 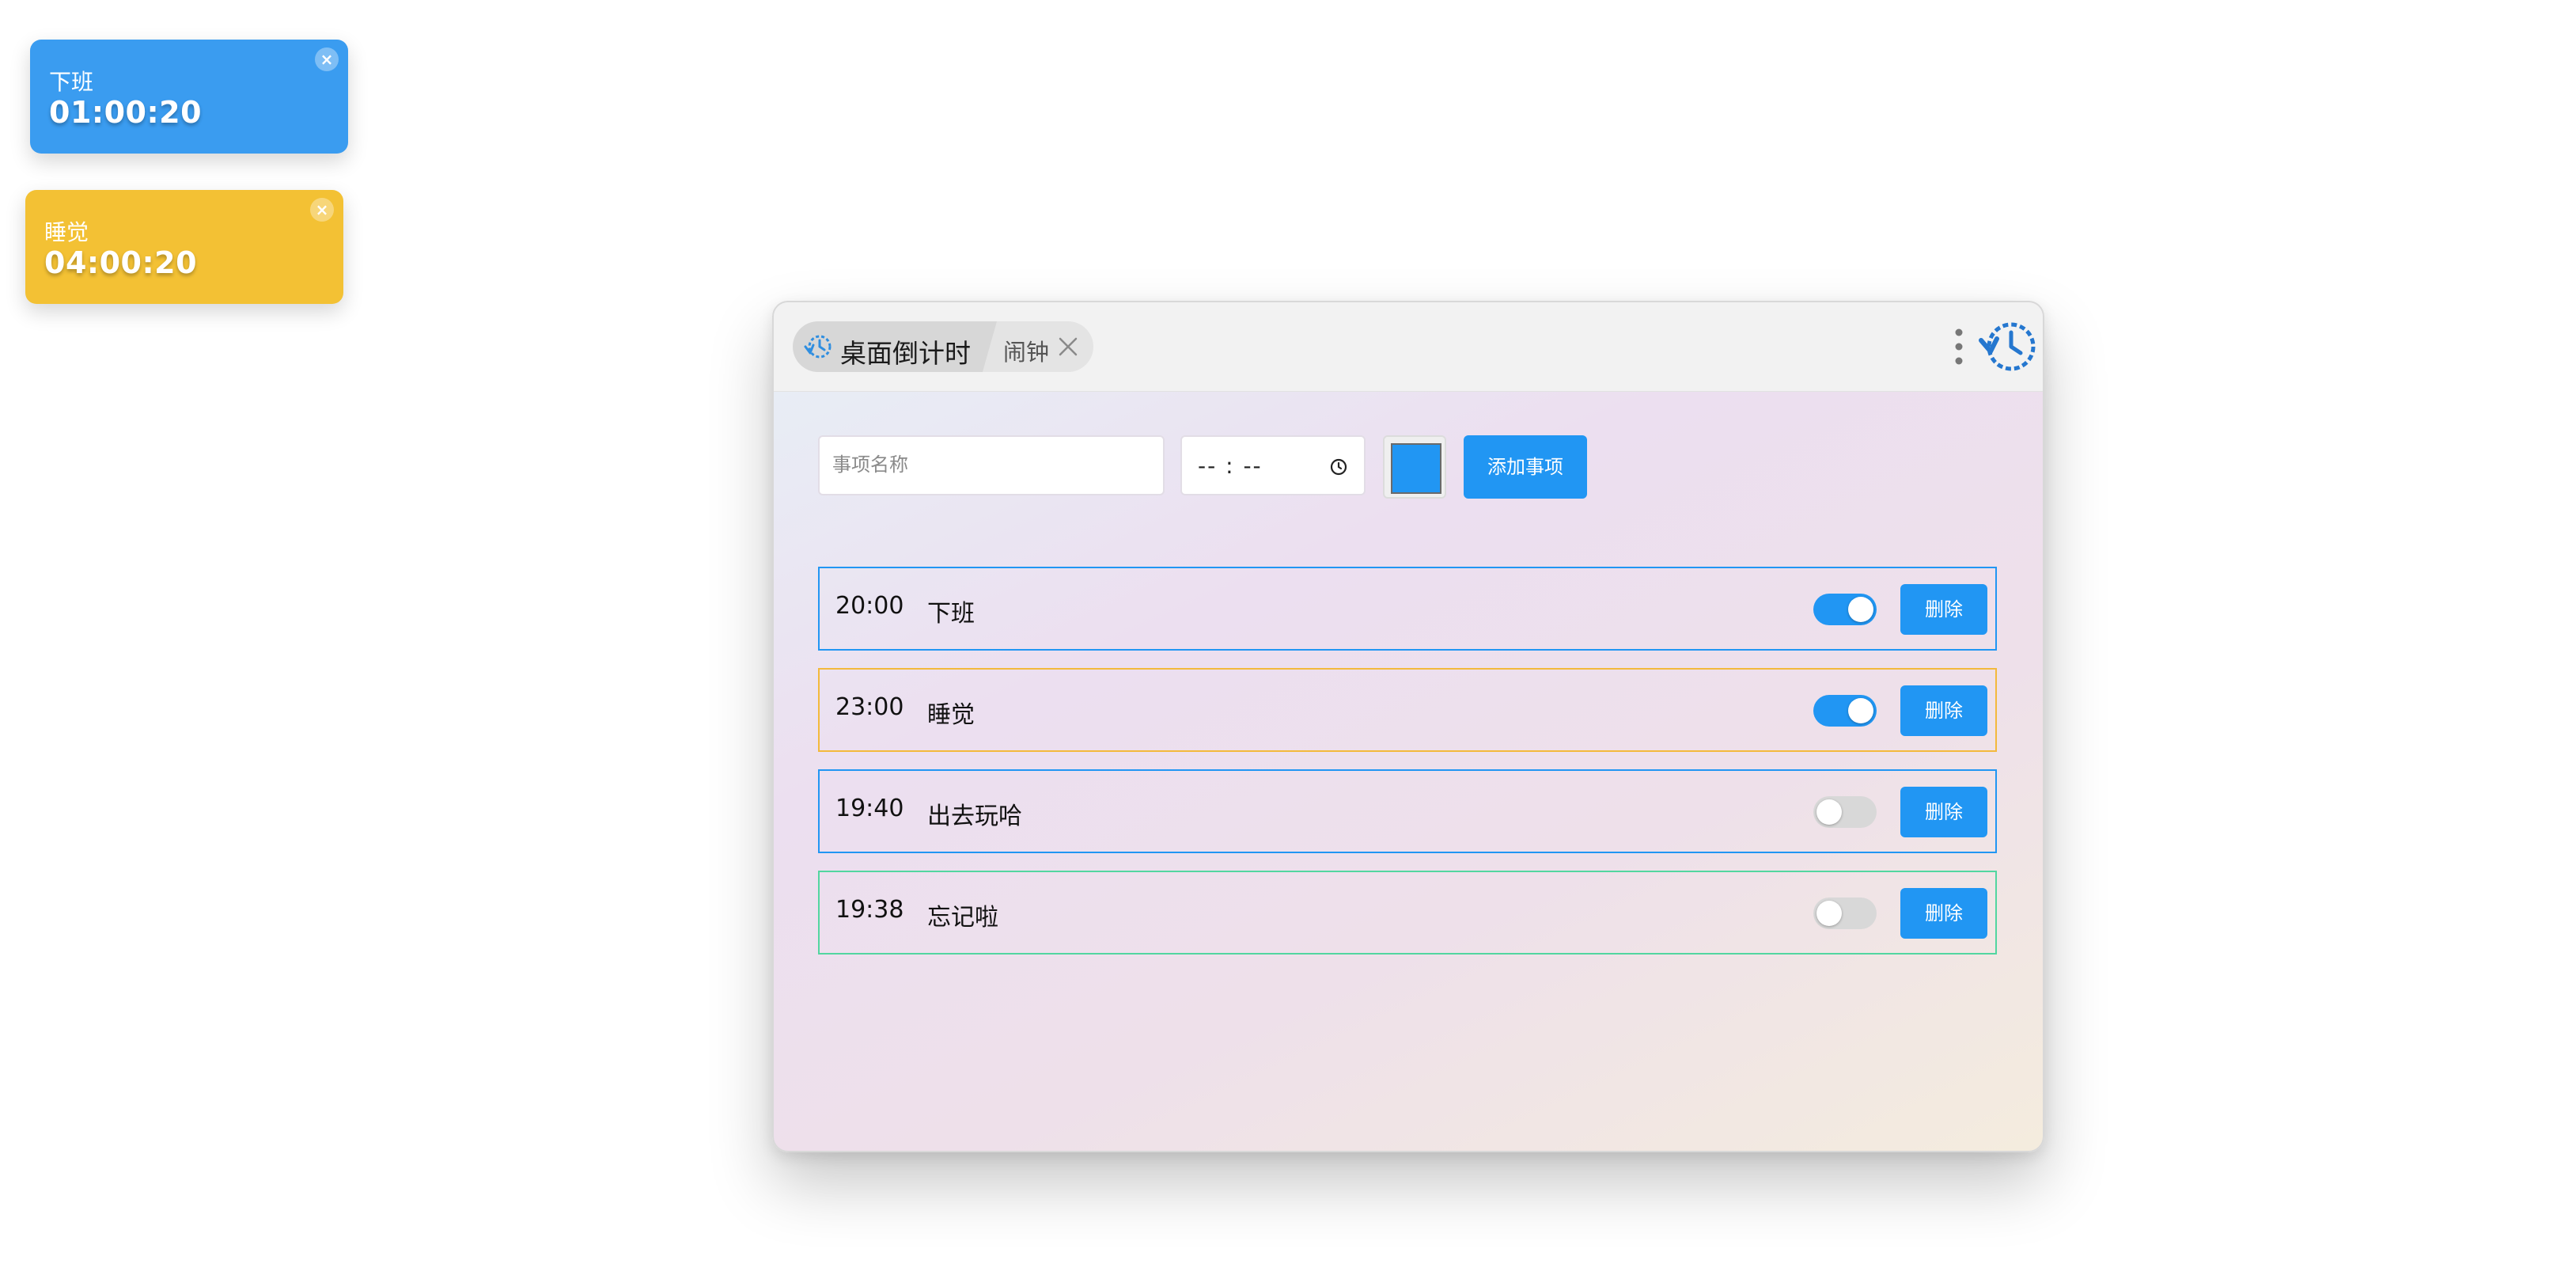 I want to click on item-time: 20:00, so click(x=870, y=606).